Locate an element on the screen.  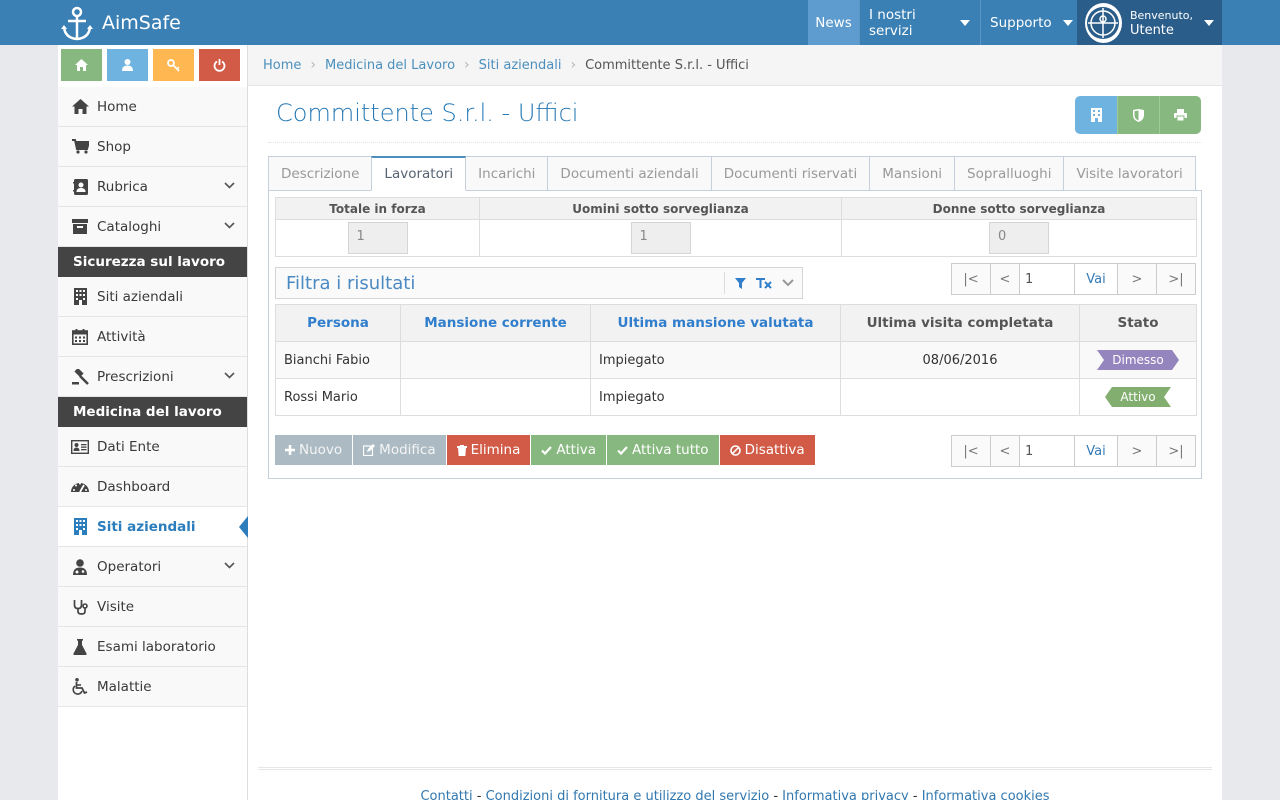
elimina-button: Elimina is located at coordinates (488, 450).